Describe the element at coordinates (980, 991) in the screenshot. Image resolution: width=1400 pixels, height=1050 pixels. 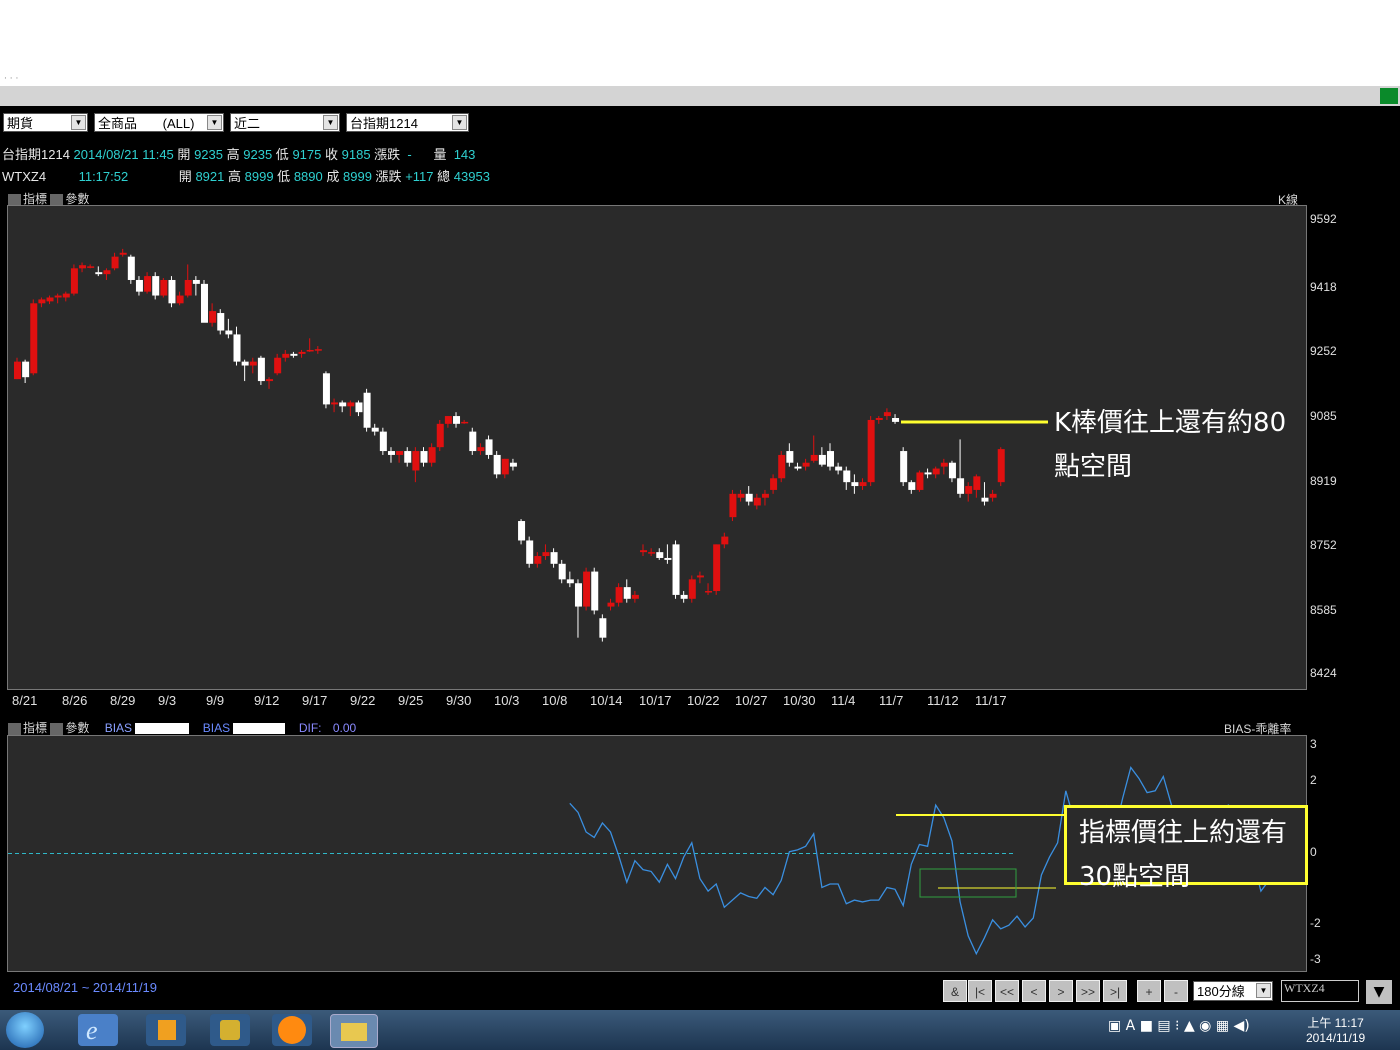
I see `nav-button: |<` at that location.